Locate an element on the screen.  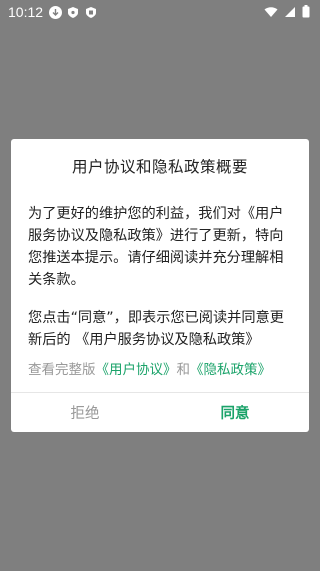
status-right-group is located at coordinates (287, 13).